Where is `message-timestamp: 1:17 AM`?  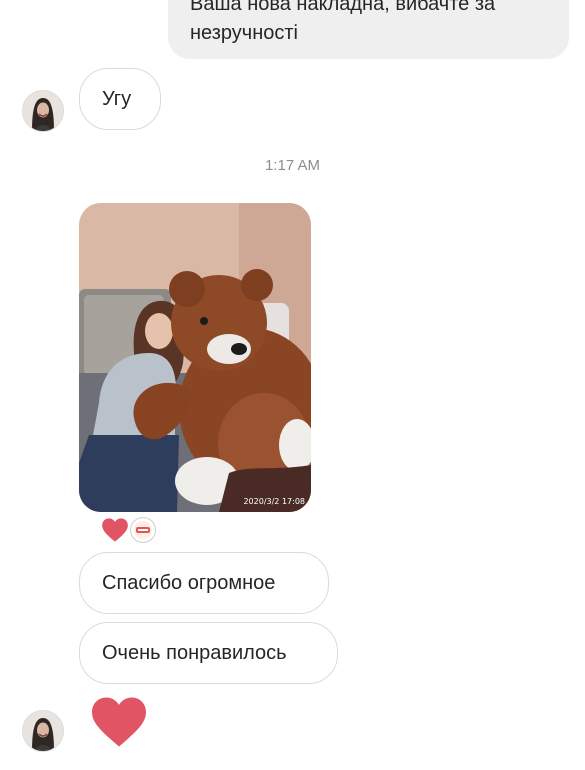
message-timestamp: 1:17 AM is located at coordinates (292, 165).